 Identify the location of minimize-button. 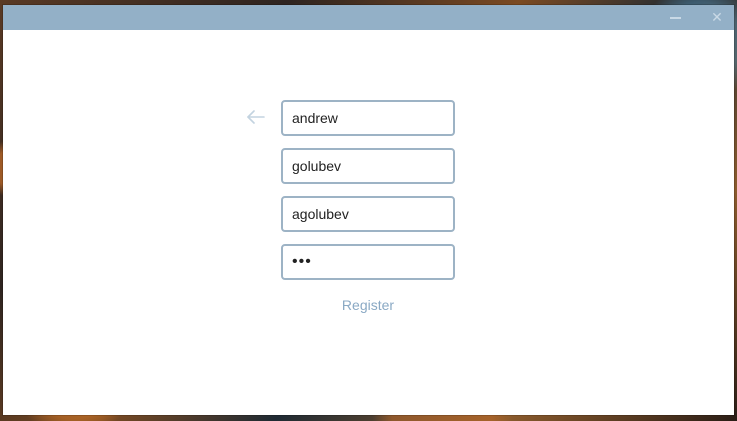
(675, 17).